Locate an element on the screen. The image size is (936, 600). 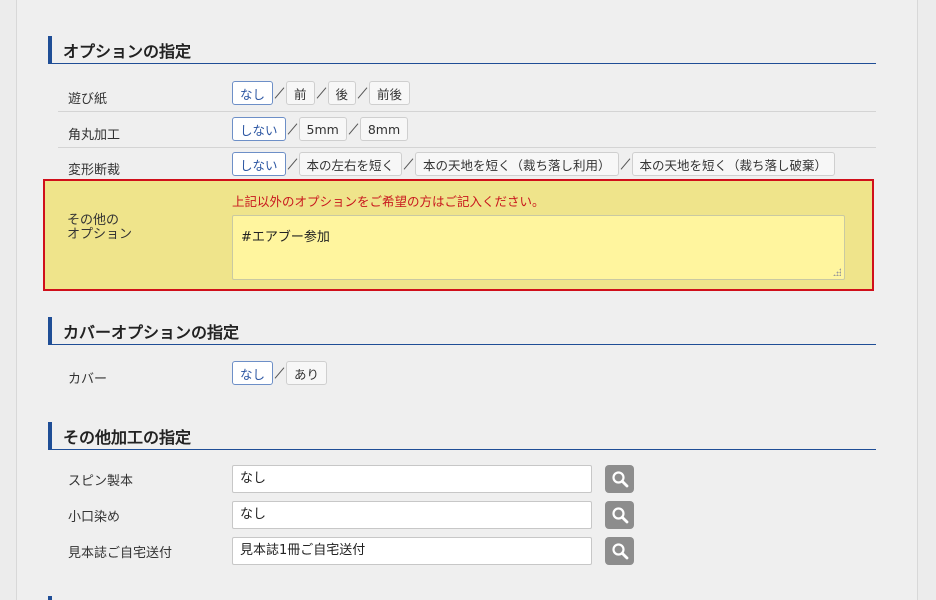
spine-select-input: なし is located at coordinates (412, 479).